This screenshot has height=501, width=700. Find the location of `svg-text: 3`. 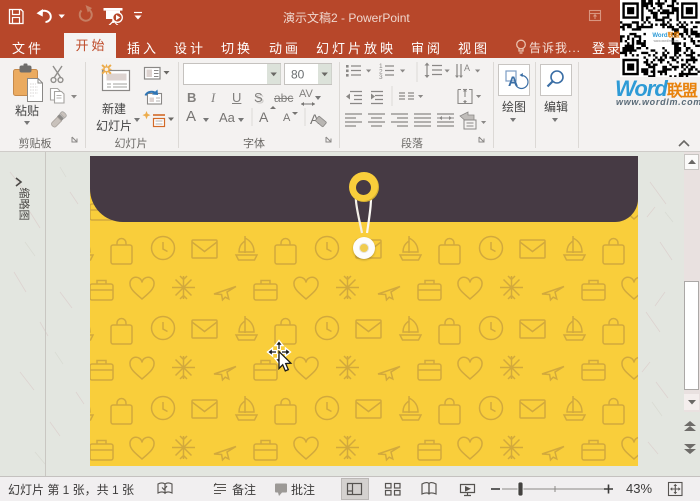

svg-text: 3 is located at coordinates (381, 77).